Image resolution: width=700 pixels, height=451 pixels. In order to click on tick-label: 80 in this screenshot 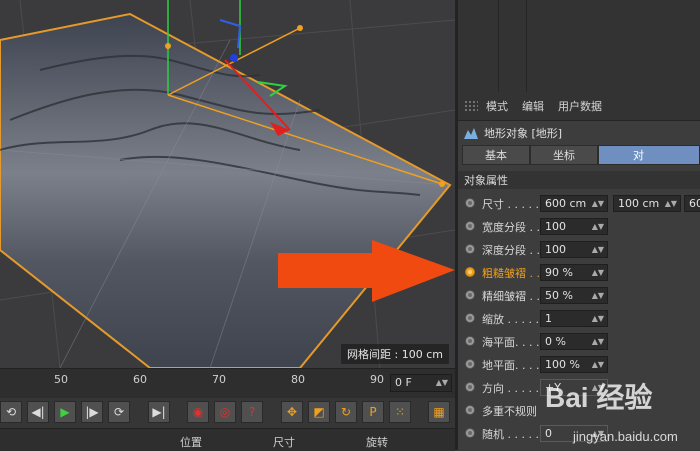, I will do `click(298, 379)`.